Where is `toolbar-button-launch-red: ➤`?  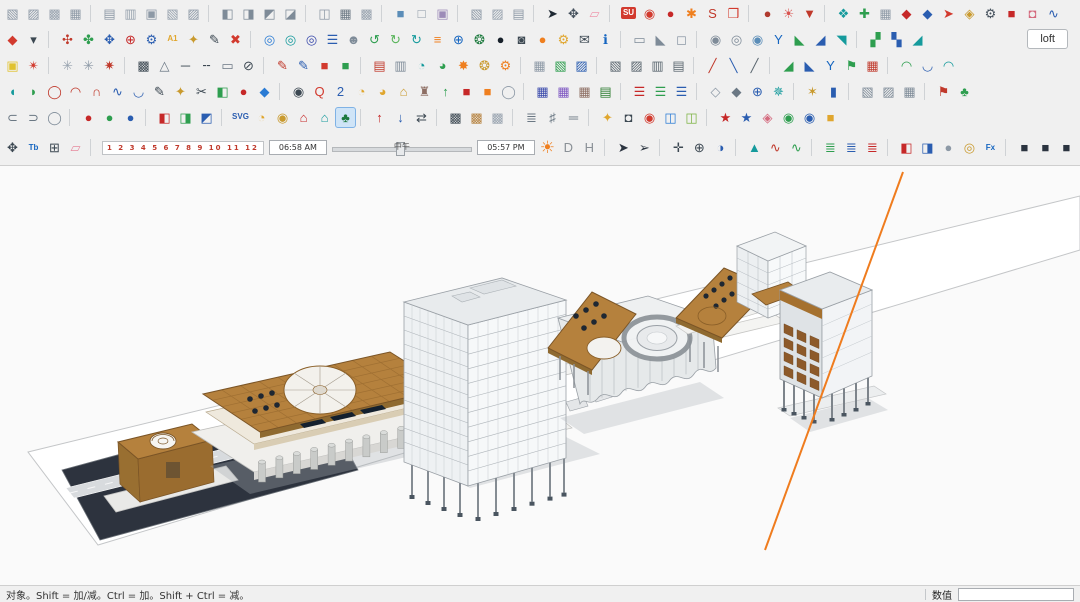 toolbar-button-launch-red: ➤ is located at coordinates (948, 13).